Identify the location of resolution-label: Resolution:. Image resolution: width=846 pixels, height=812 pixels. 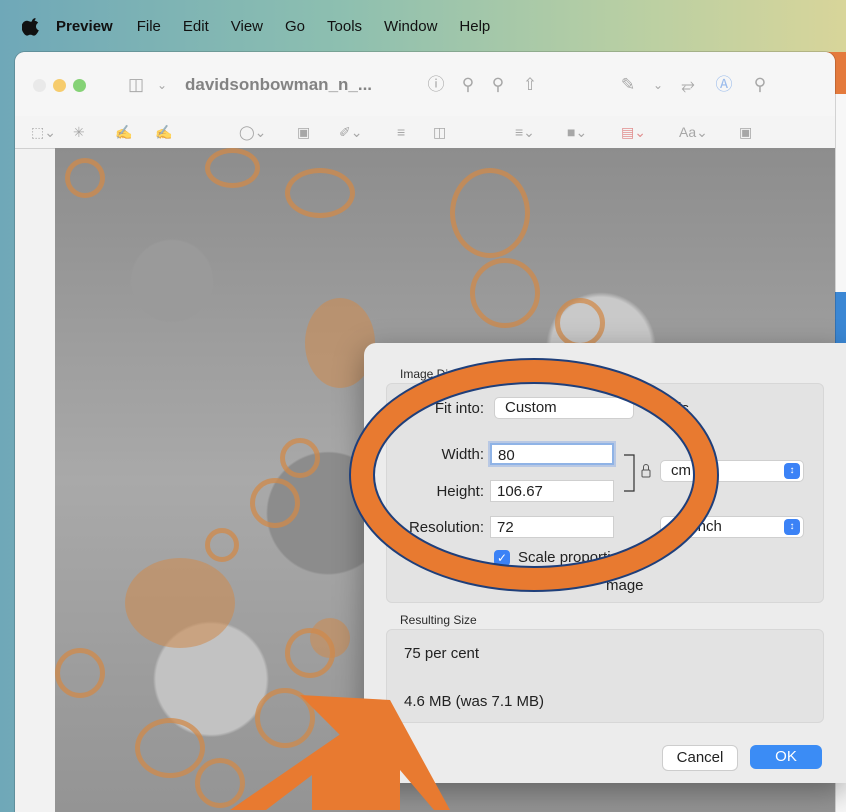
(446, 527).